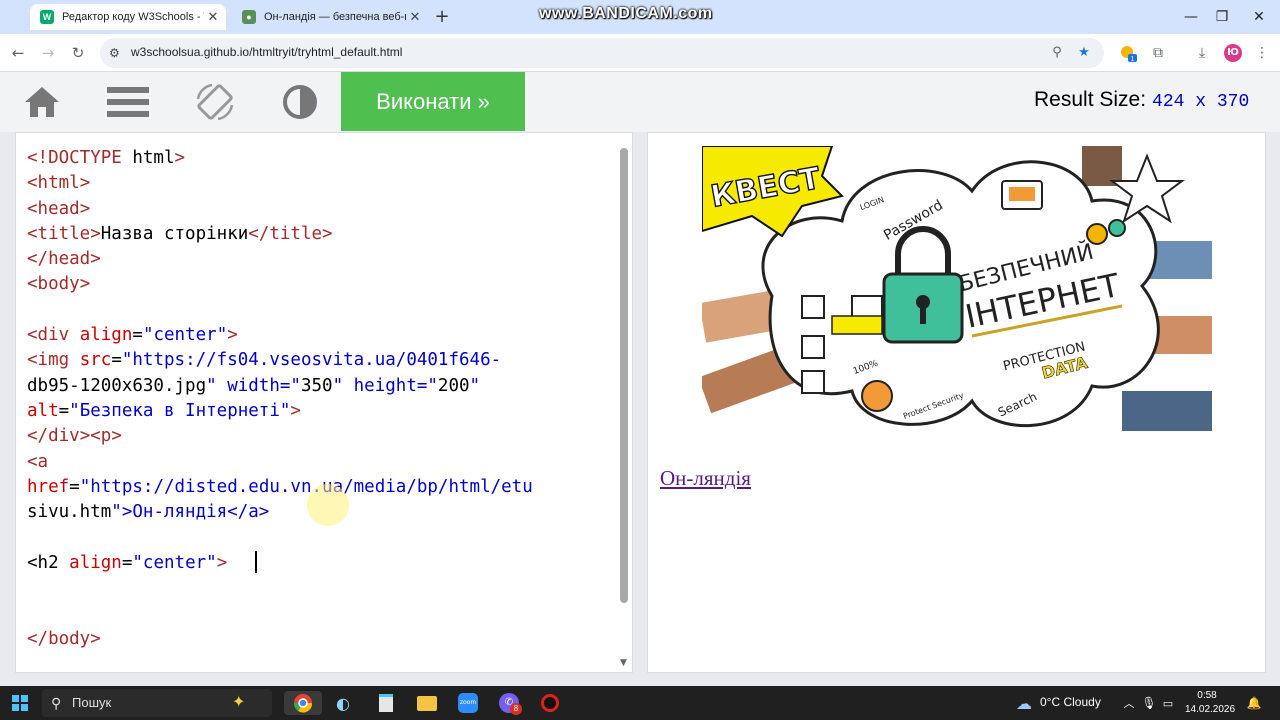 This screenshot has width=1280, height=720. I want to click on clock-time: 0:58, so click(1207, 695).